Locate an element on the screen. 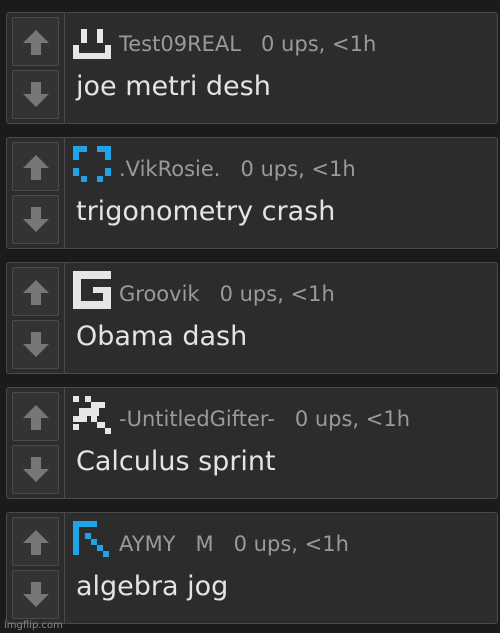  username: AYMY is located at coordinates (147, 544).